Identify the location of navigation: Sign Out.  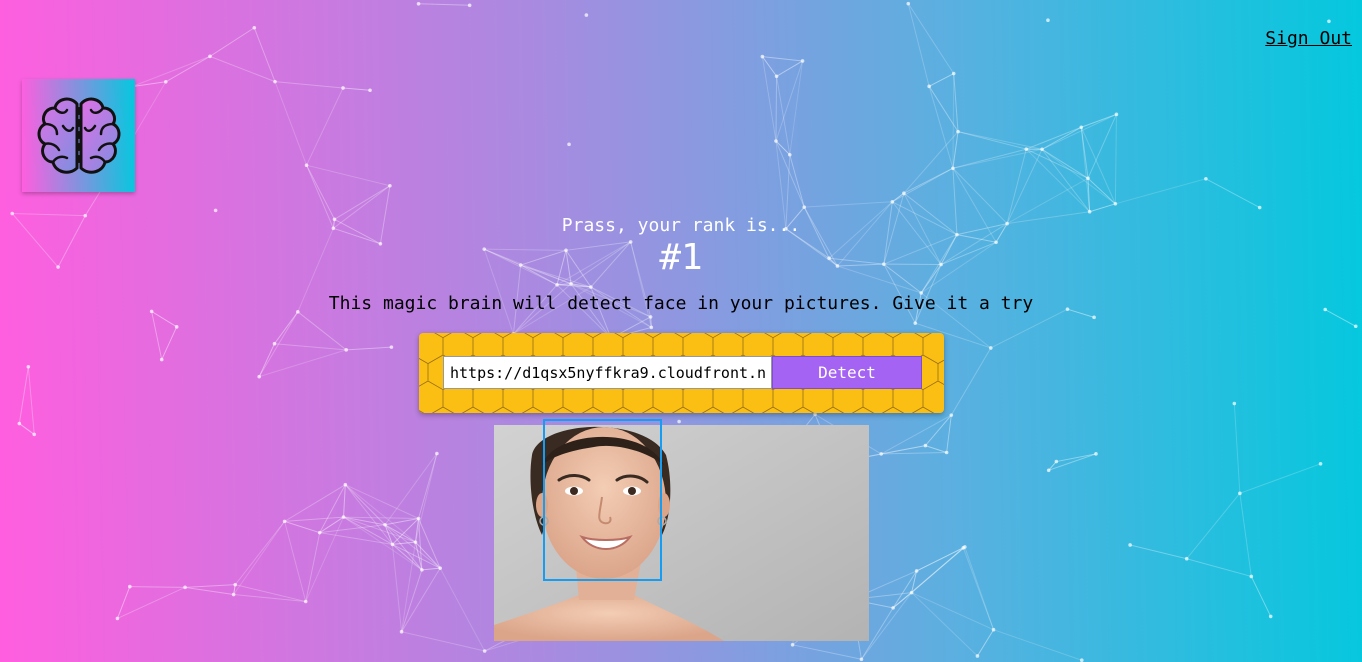
(1308, 38).